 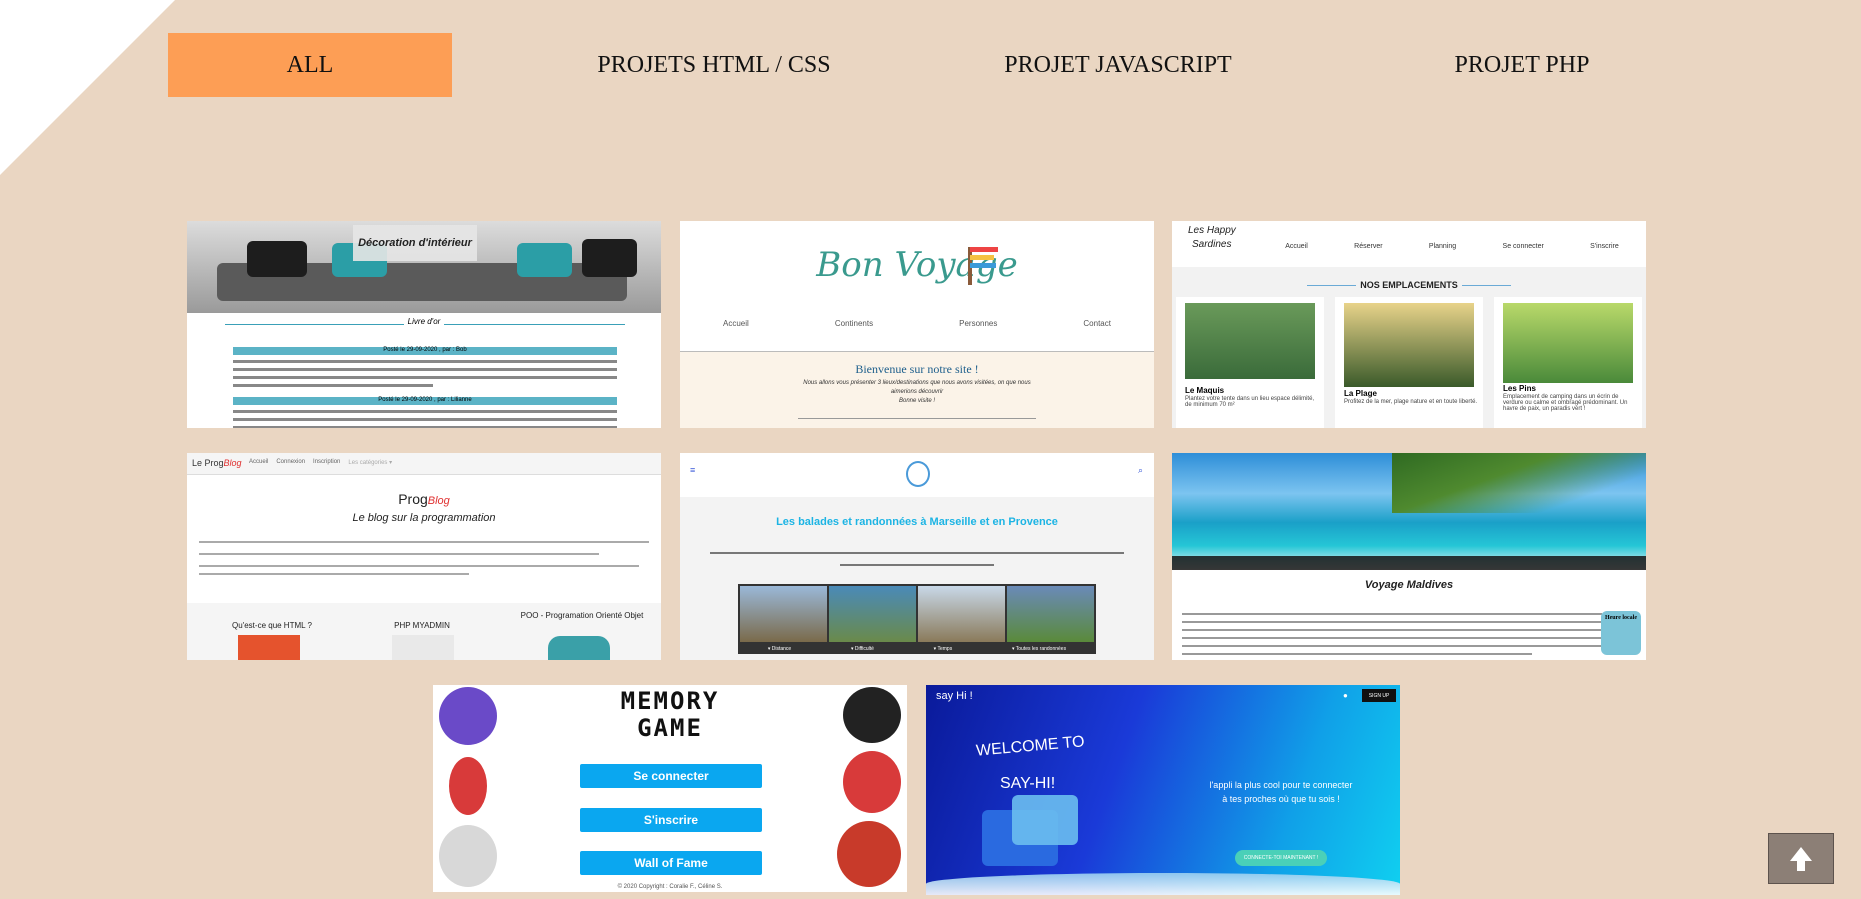 I want to click on wave-decoration, so click(x=1163, y=884).